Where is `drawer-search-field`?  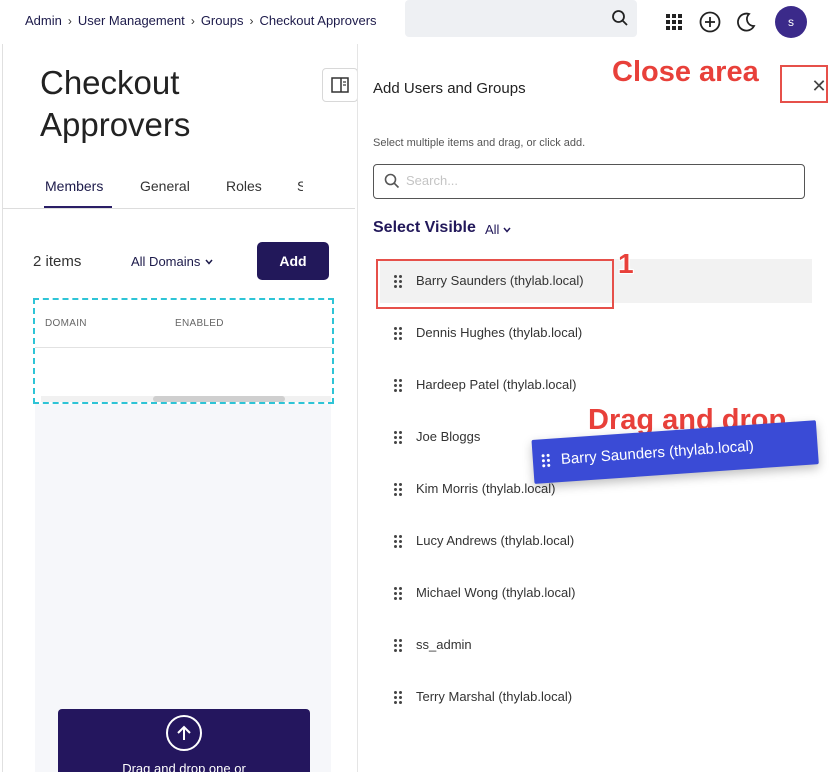 drawer-search-field is located at coordinates (589, 181).